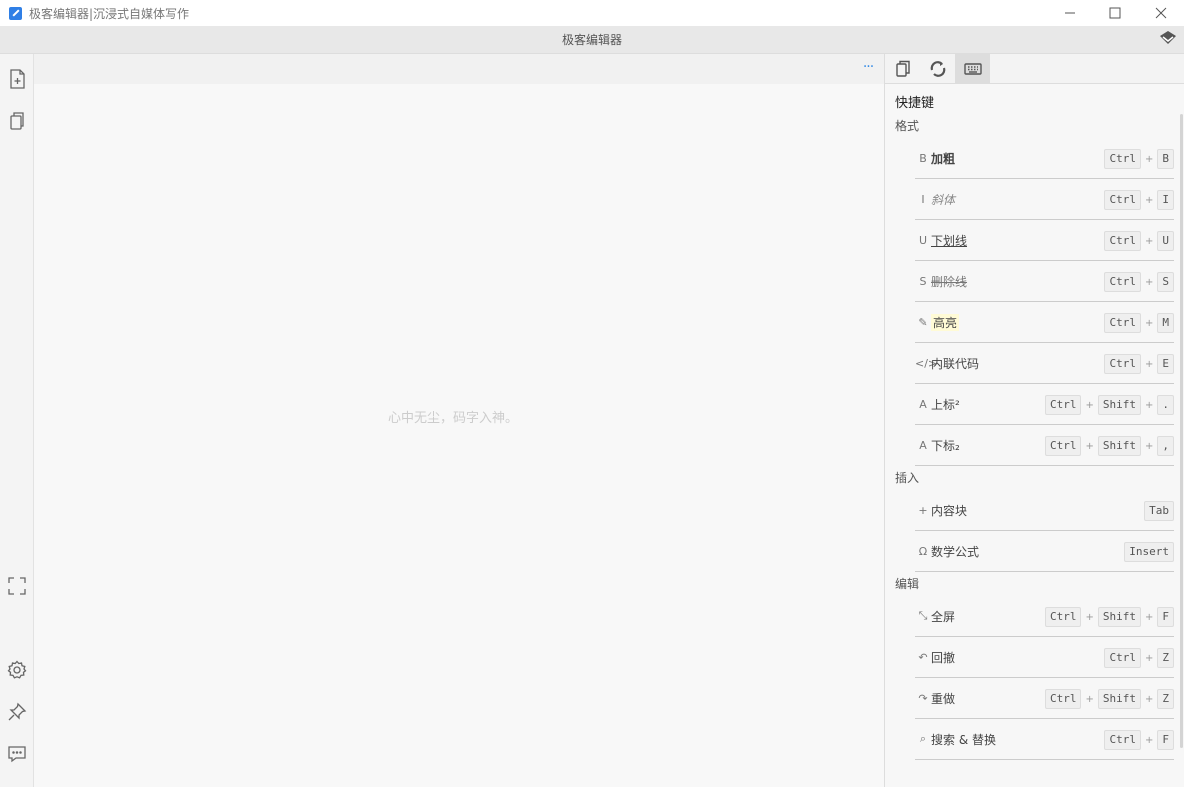  I want to click on tab-sync, so click(937, 69).